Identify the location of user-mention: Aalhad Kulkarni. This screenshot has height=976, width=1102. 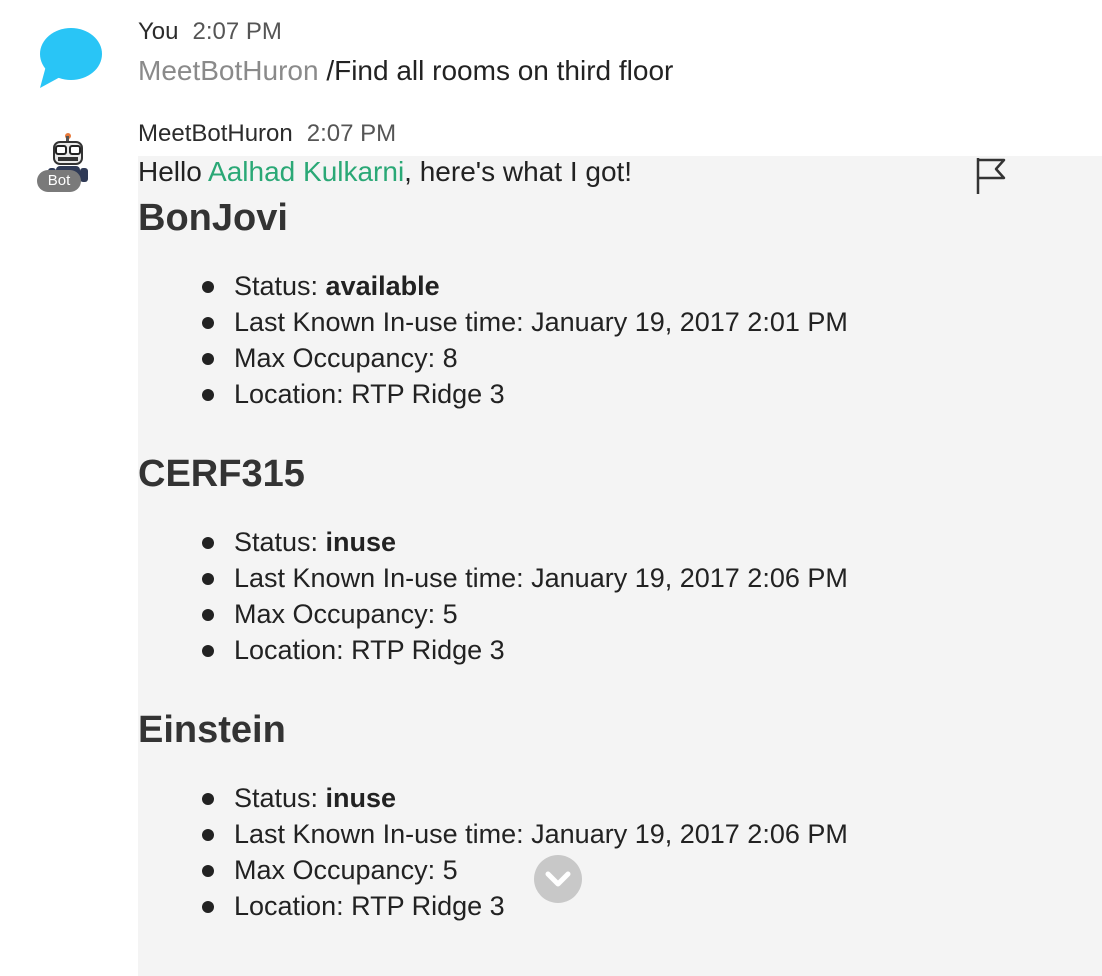
(306, 171).